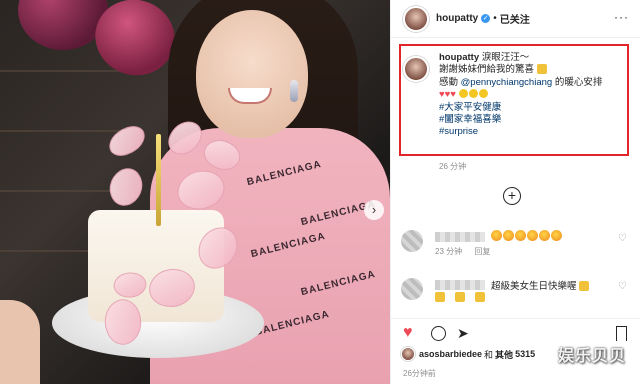 Image resolution: width=640 pixels, height=384 pixels. I want to click on caption-timestamp: 26 分钟, so click(453, 166).